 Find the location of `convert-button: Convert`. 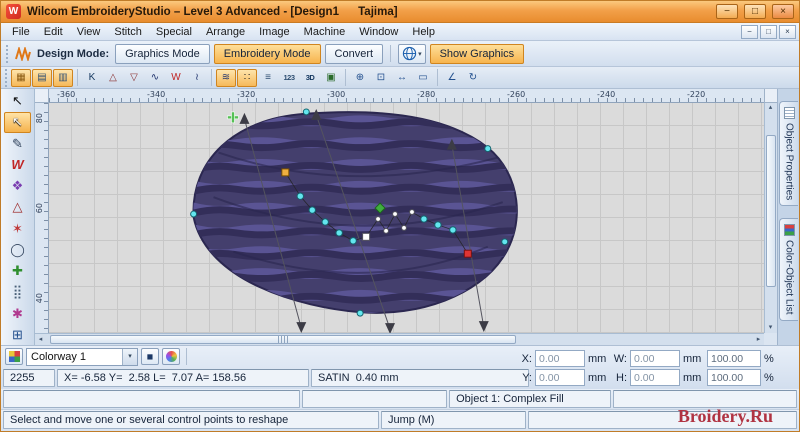

convert-button: Convert is located at coordinates (354, 53).